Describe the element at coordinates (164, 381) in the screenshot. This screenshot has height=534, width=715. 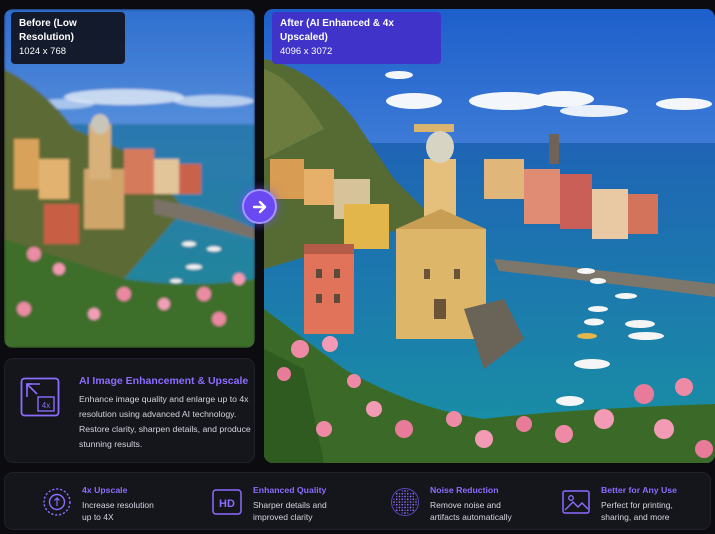
I see `feature-title: AI Image Enhancement & Upscale` at that location.